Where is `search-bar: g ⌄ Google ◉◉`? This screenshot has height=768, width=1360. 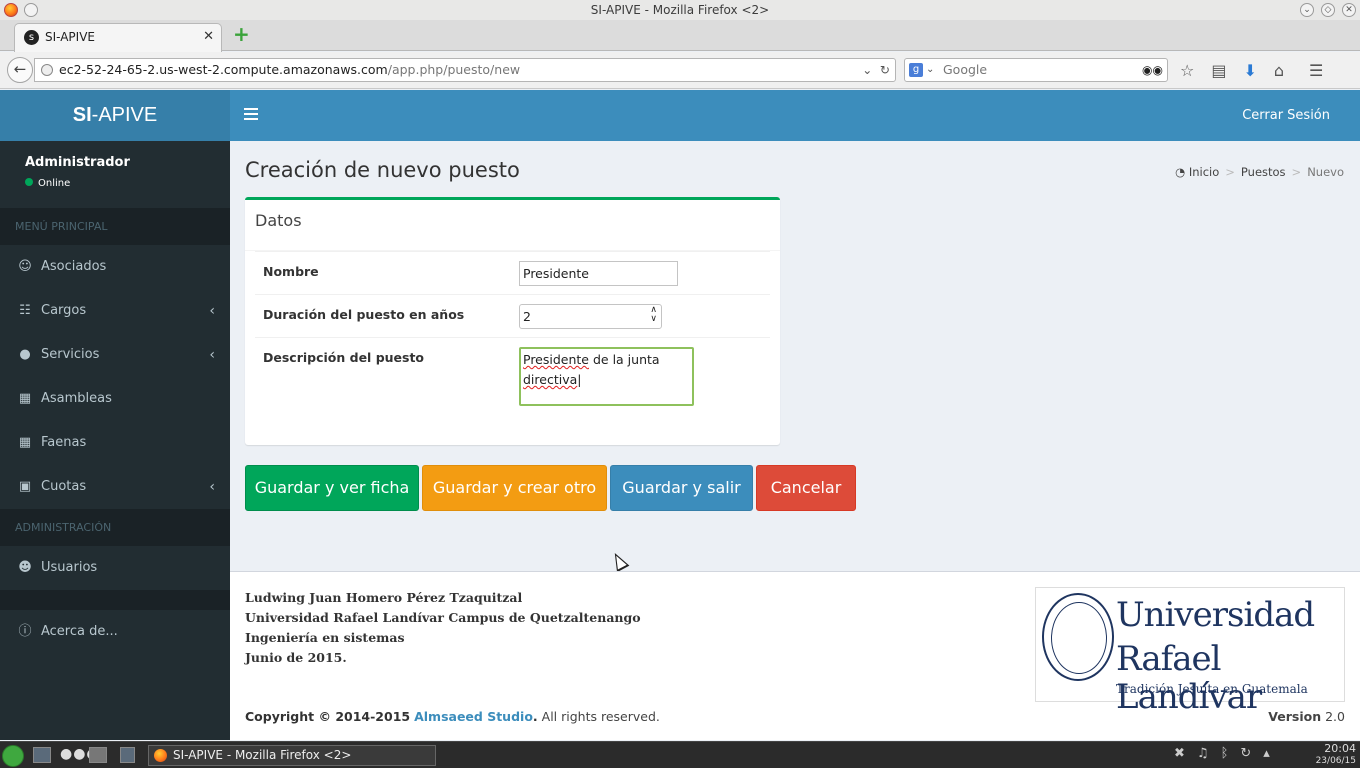 search-bar: g ⌄ Google ◉◉ is located at coordinates (1036, 70).